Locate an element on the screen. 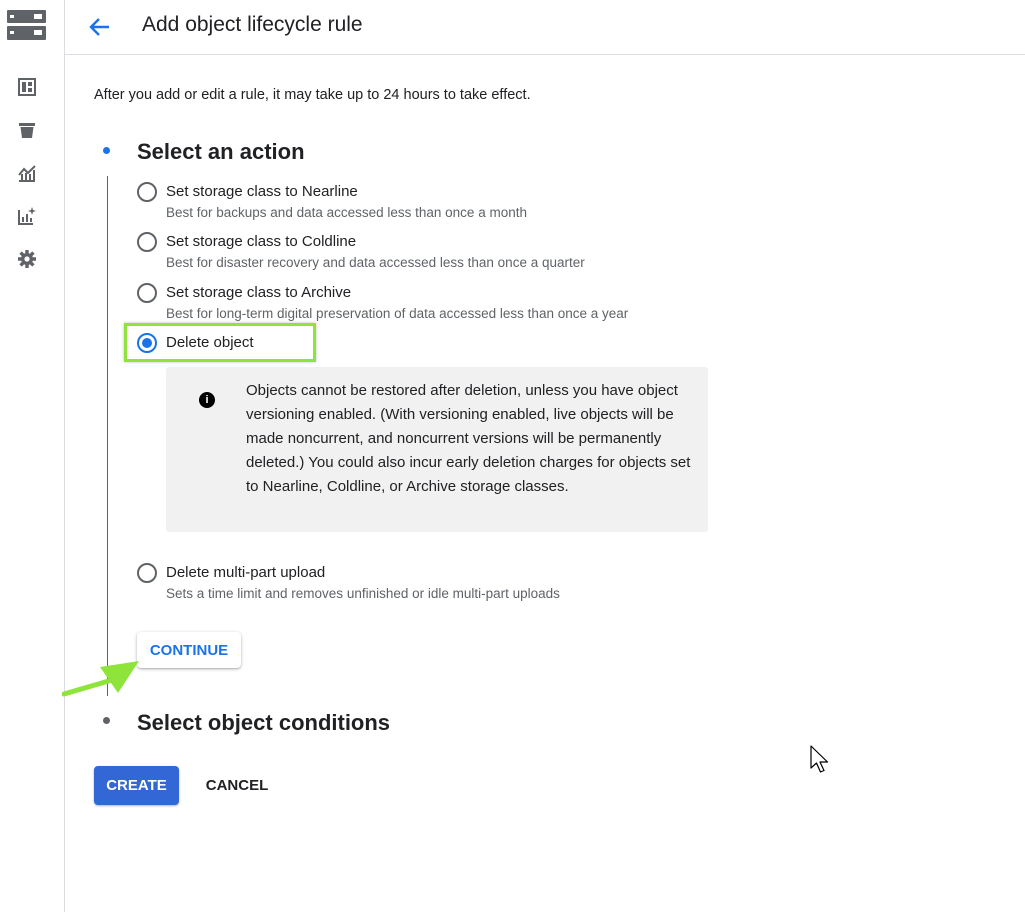 The width and height of the screenshot is (1025, 912). continue-button: CONTINUE is located at coordinates (189, 650).